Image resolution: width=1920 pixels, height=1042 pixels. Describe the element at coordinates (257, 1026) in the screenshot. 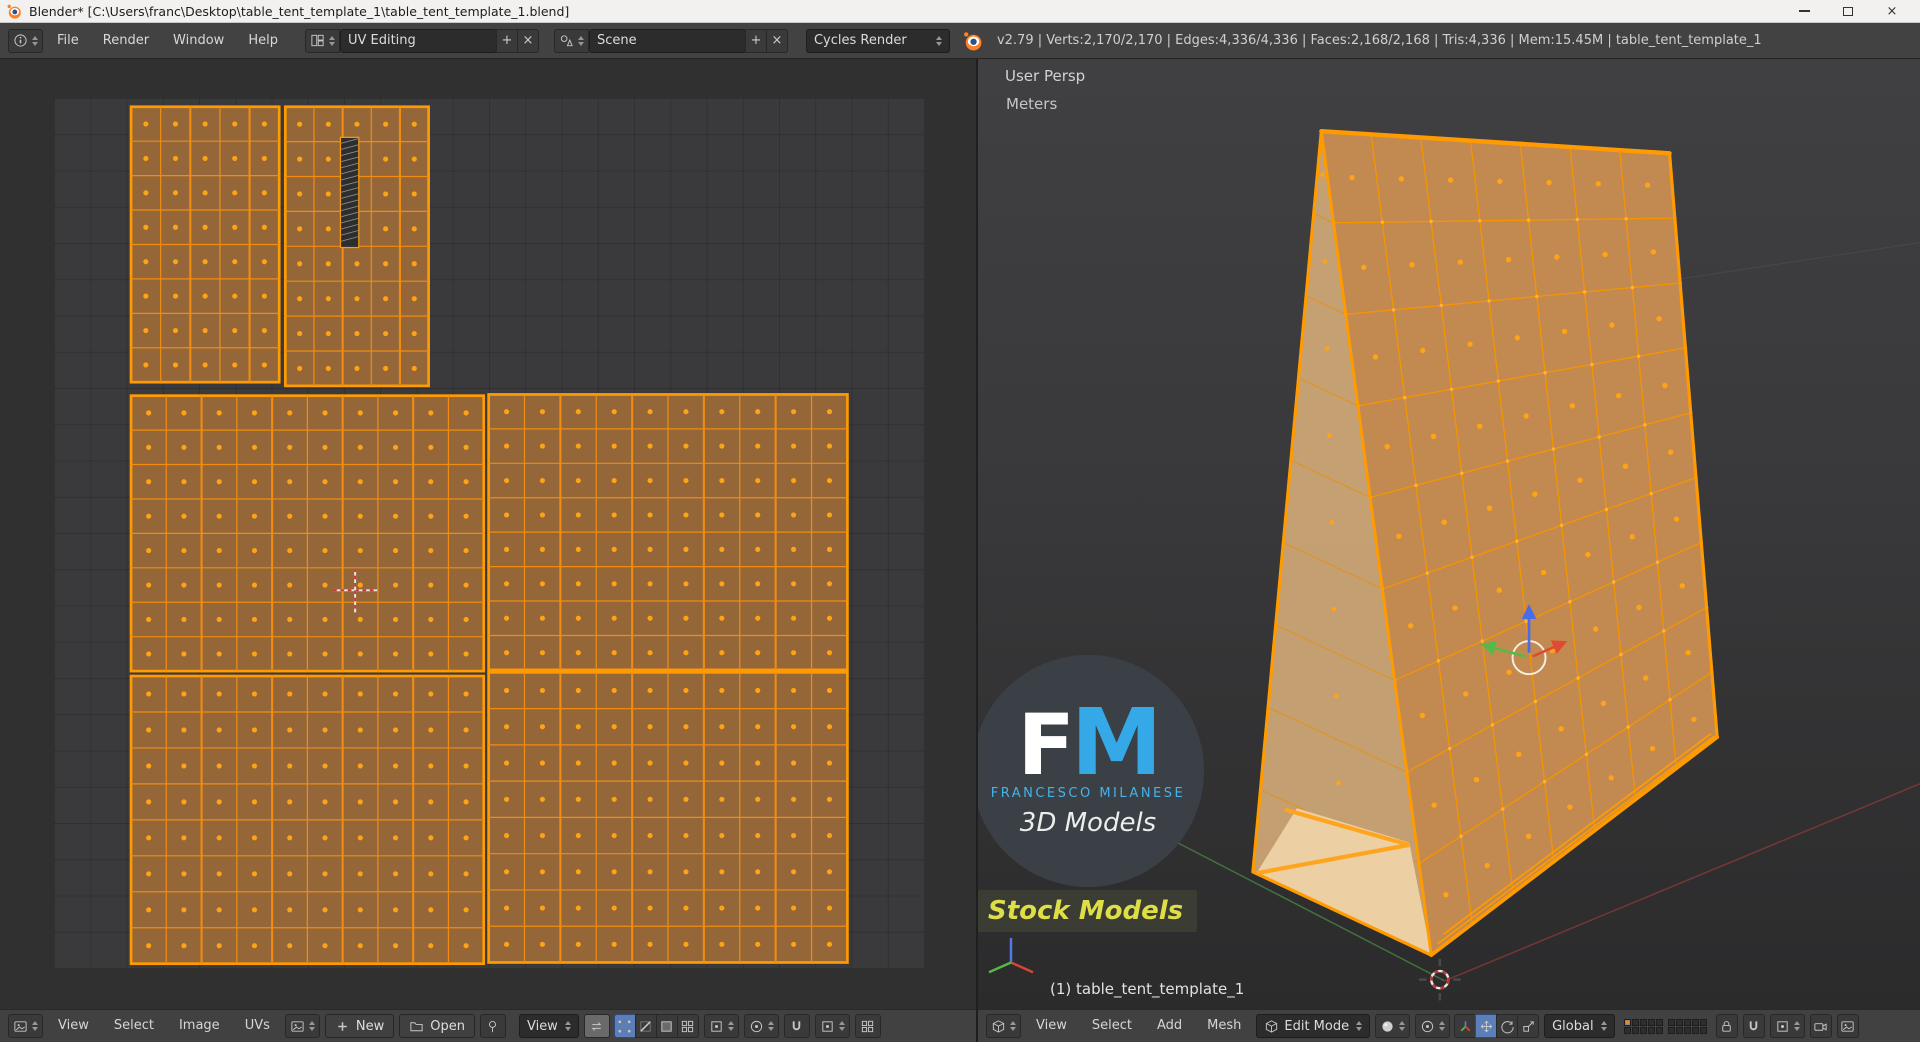

I see `uv-menu-uvs: UVs` at that location.